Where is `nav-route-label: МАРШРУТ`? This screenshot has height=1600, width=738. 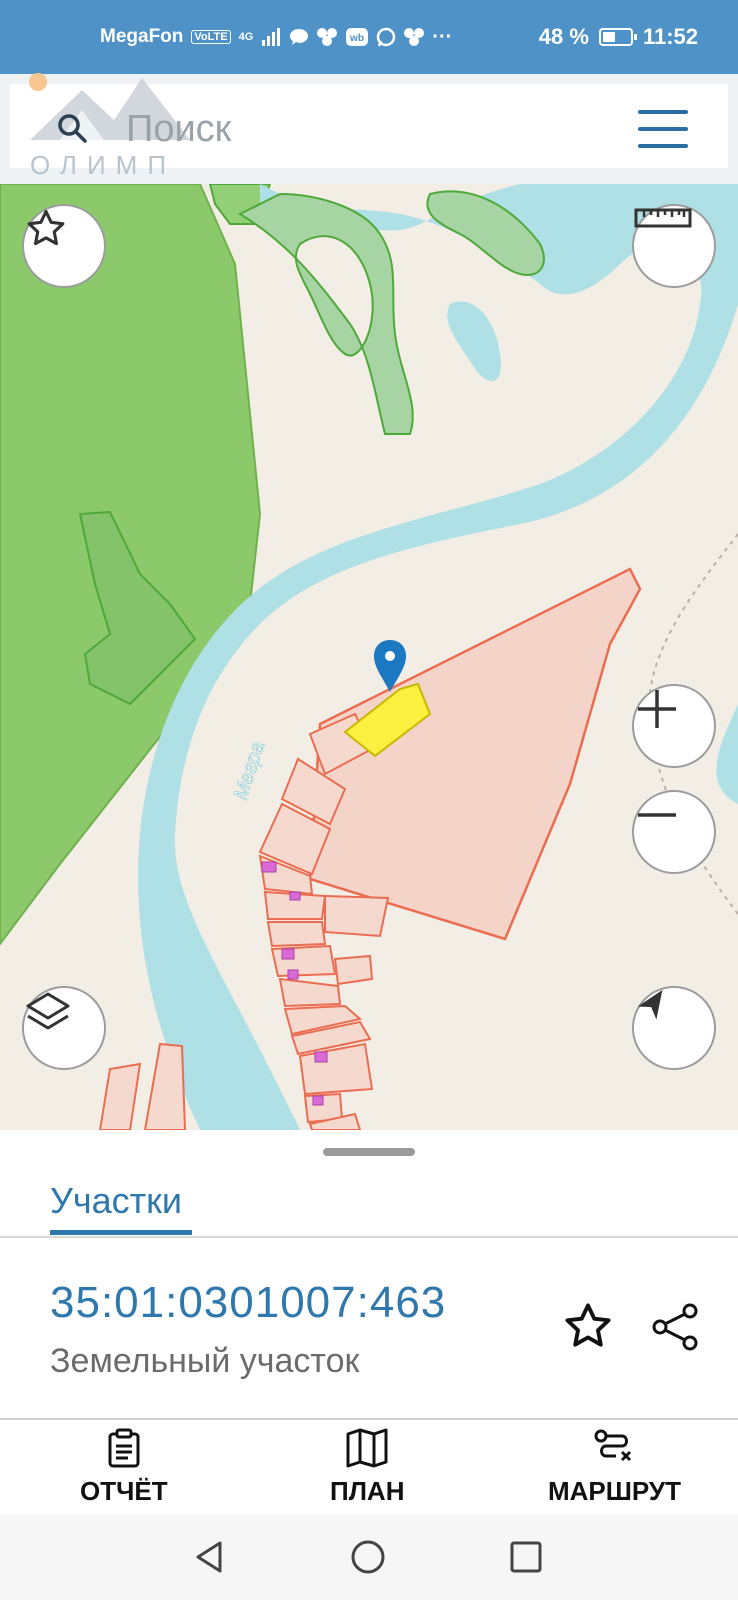 nav-route-label: МАРШРУТ is located at coordinates (614, 1491).